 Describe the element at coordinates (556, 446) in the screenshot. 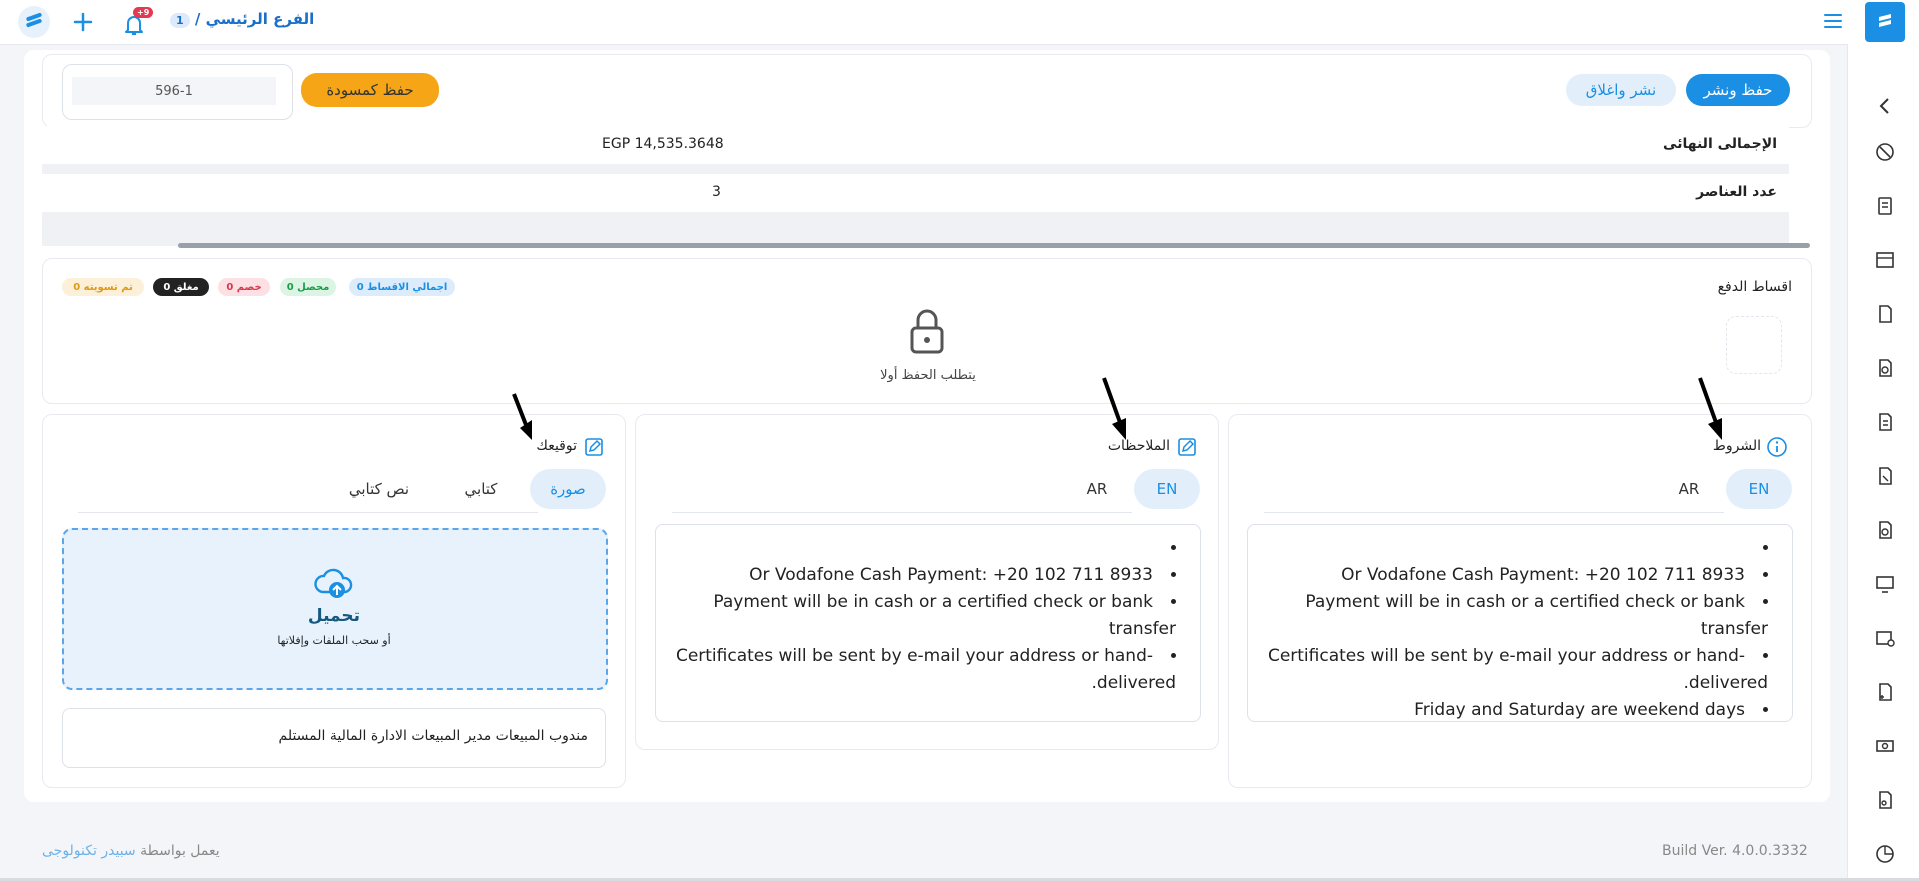

I see `signature-title: توقيعك` at that location.